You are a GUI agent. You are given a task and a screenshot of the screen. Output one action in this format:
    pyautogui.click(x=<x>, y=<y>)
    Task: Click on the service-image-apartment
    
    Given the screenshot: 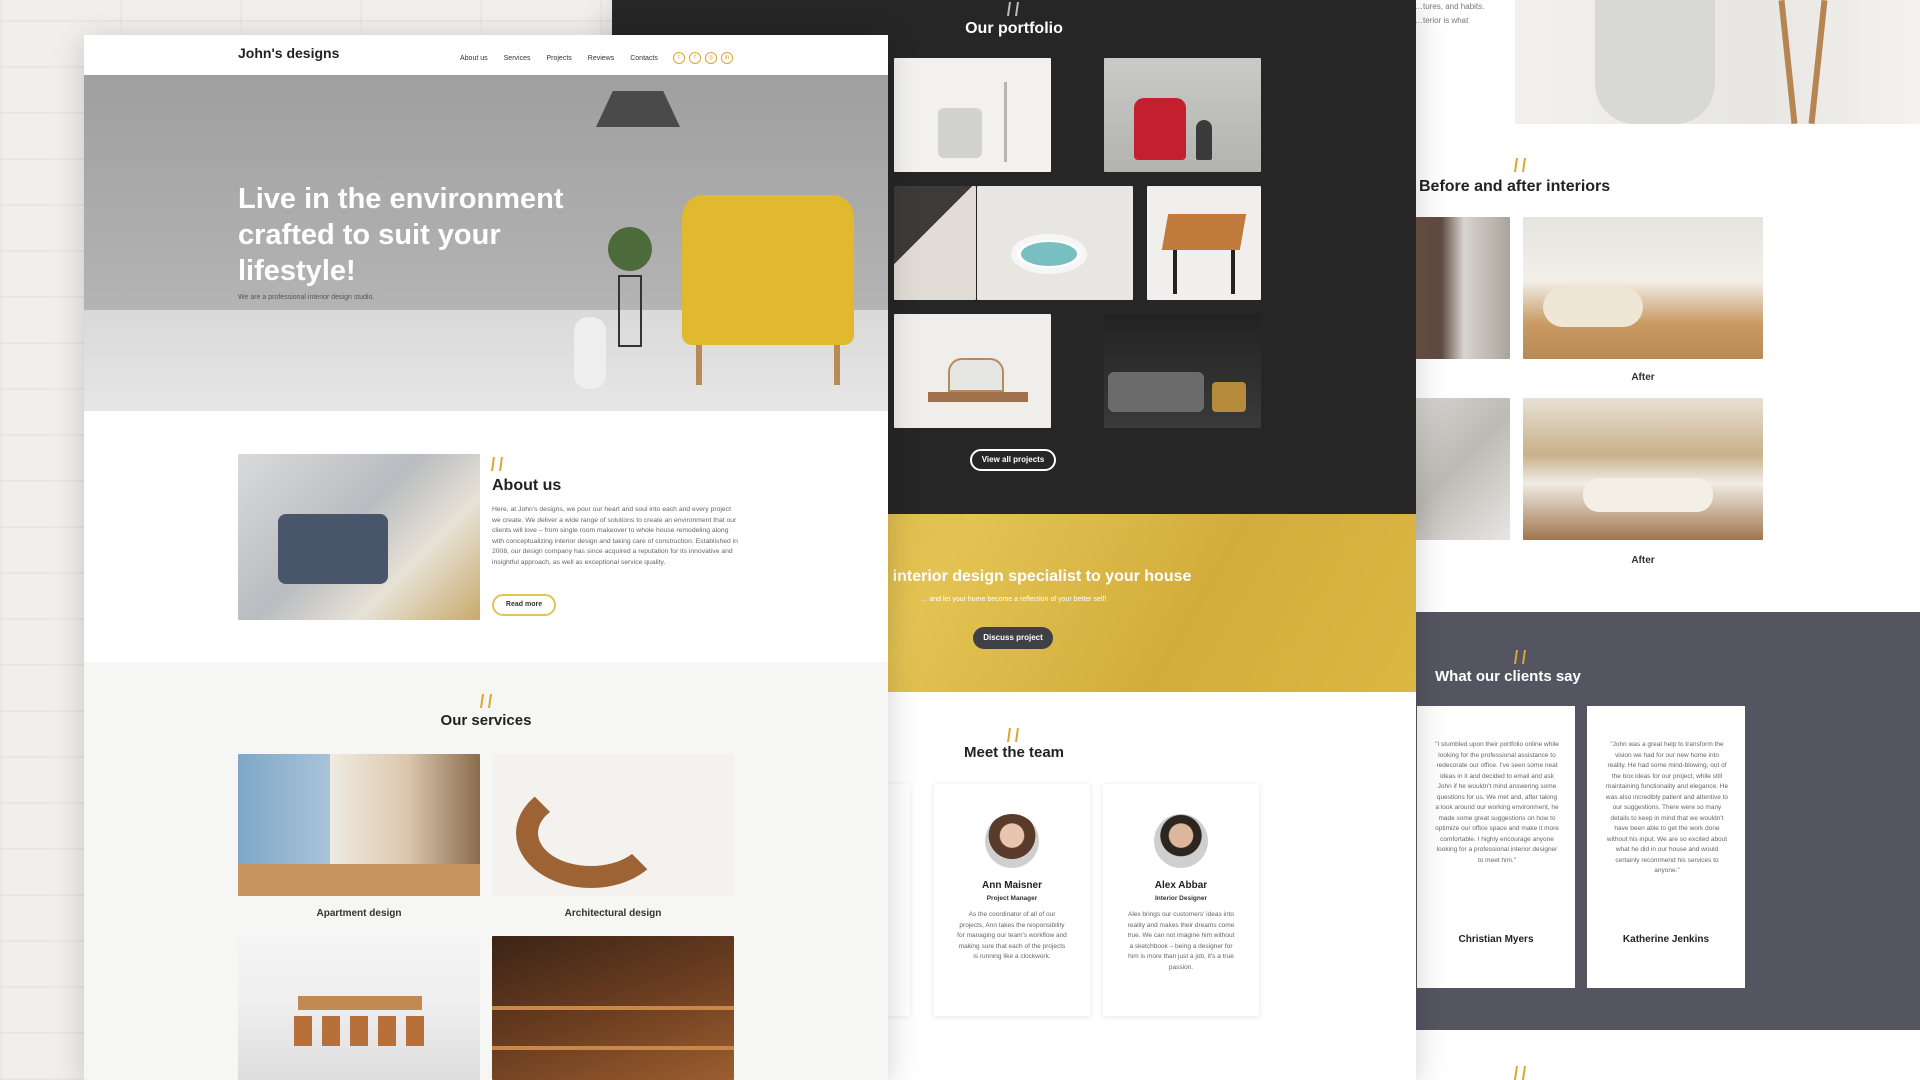 What is the action you would take?
    pyautogui.click(x=359, y=825)
    